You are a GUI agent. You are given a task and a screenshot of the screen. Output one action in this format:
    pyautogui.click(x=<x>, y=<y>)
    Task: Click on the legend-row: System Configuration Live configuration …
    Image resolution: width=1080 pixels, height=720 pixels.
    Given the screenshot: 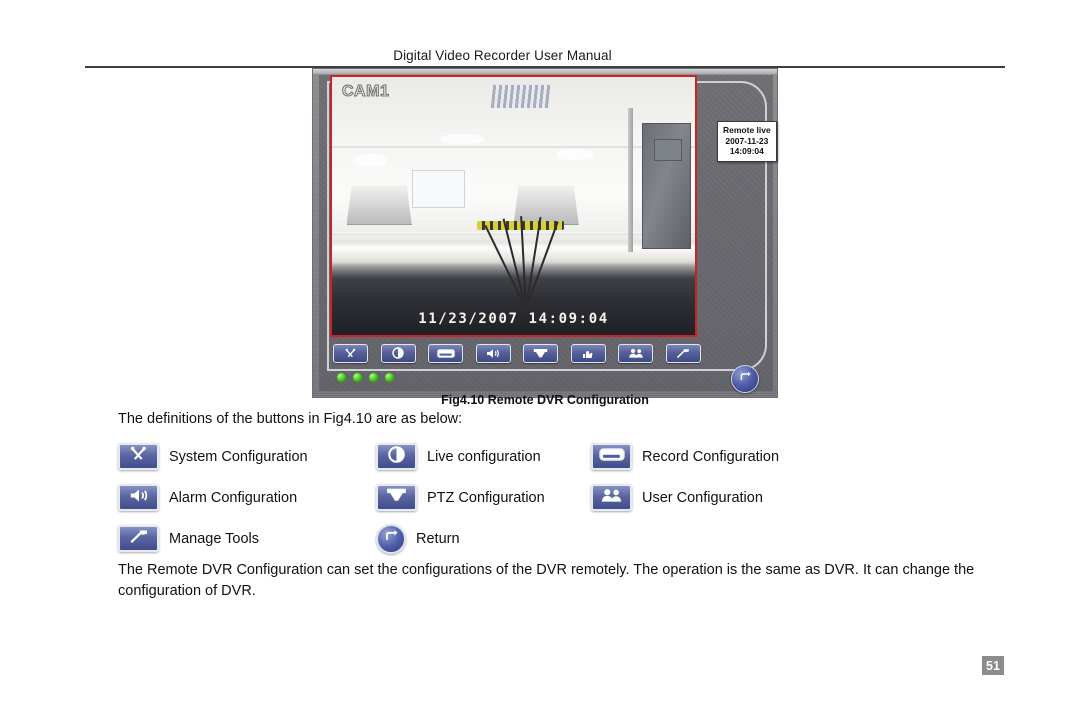 What is the action you would take?
    pyautogui.click(x=513, y=456)
    